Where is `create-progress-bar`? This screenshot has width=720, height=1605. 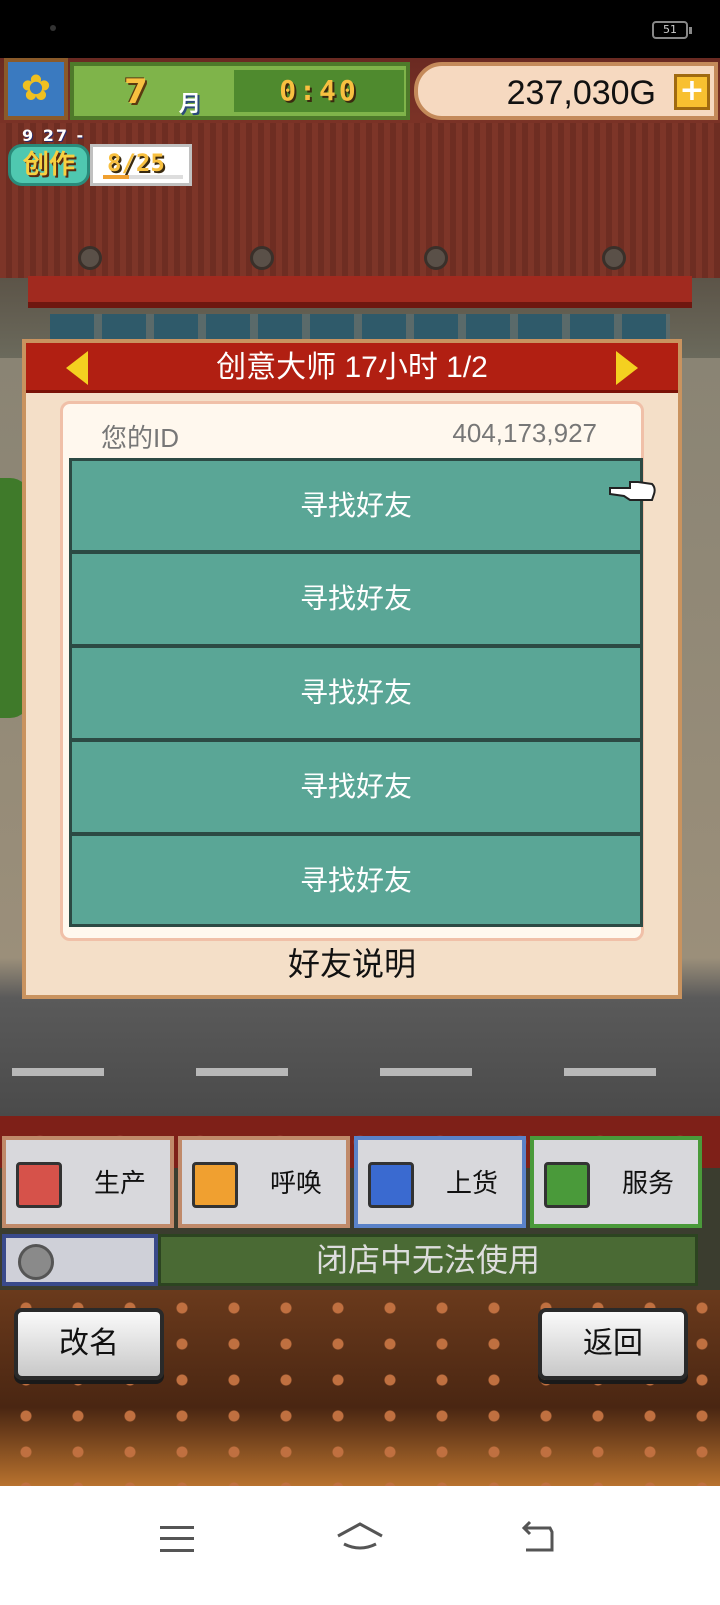
create-progress-bar is located at coordinates (143, 177).